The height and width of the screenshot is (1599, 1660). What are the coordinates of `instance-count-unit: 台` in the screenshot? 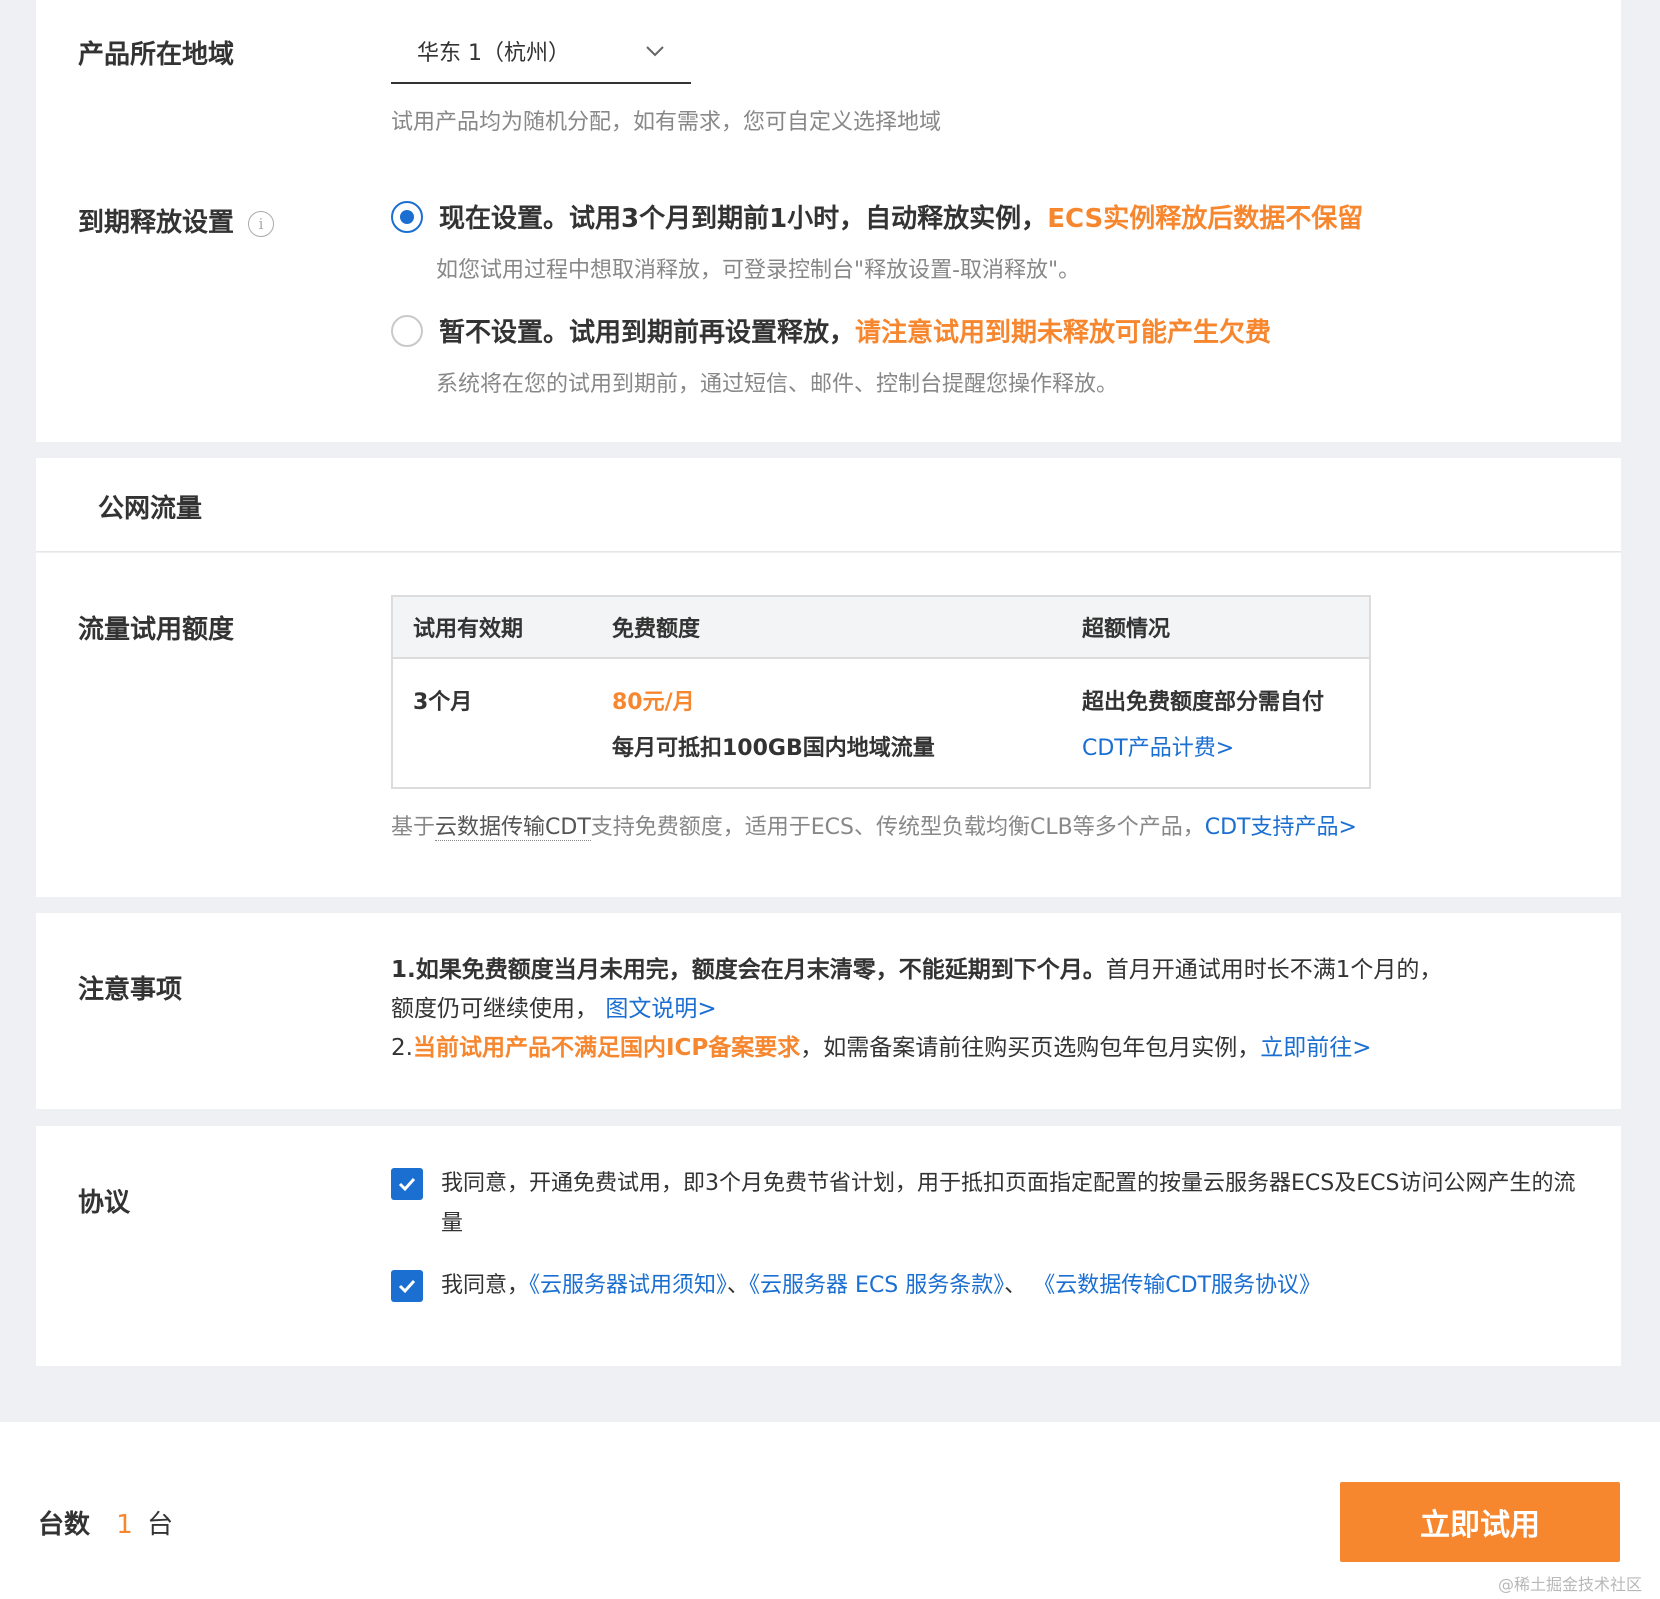 It's located at (160, 1525).